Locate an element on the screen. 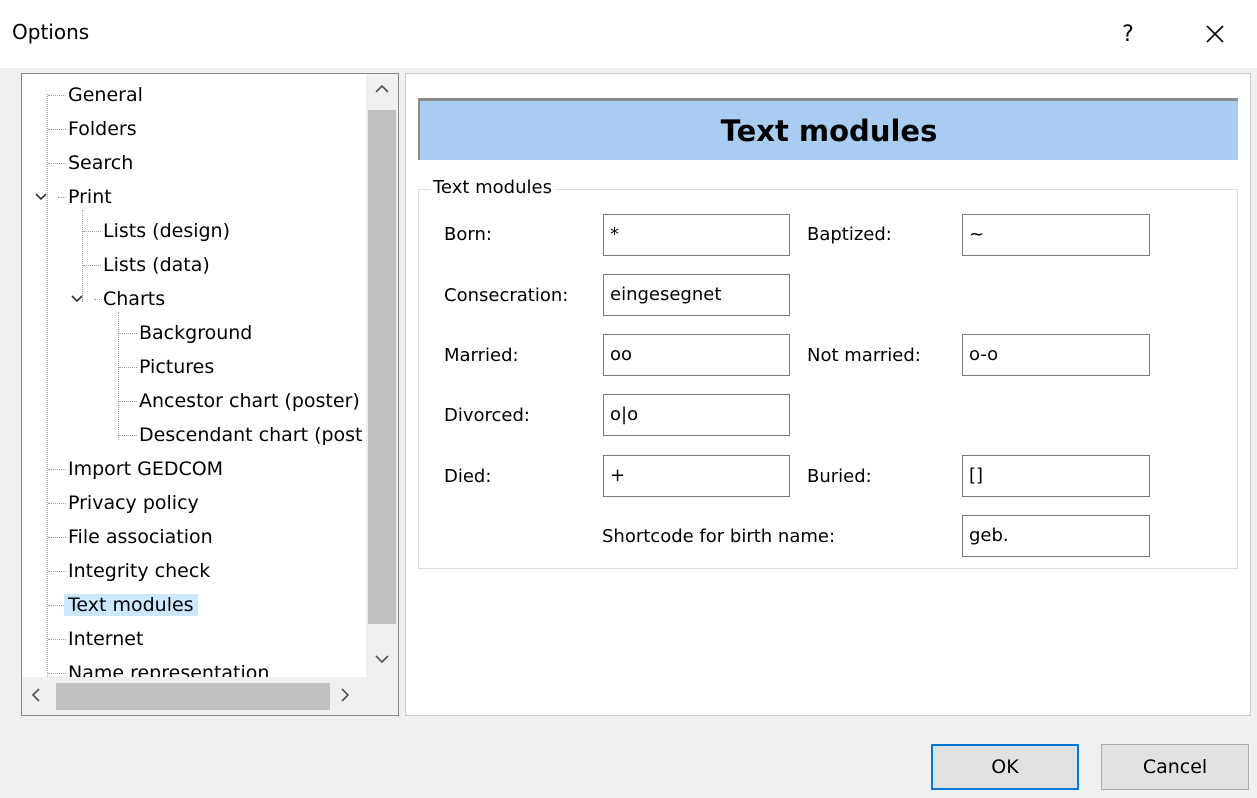 The height and width of the screenshot is (798, 1257). tree-item-lists-data: Lists (data) is located at coordinates (156, 265).